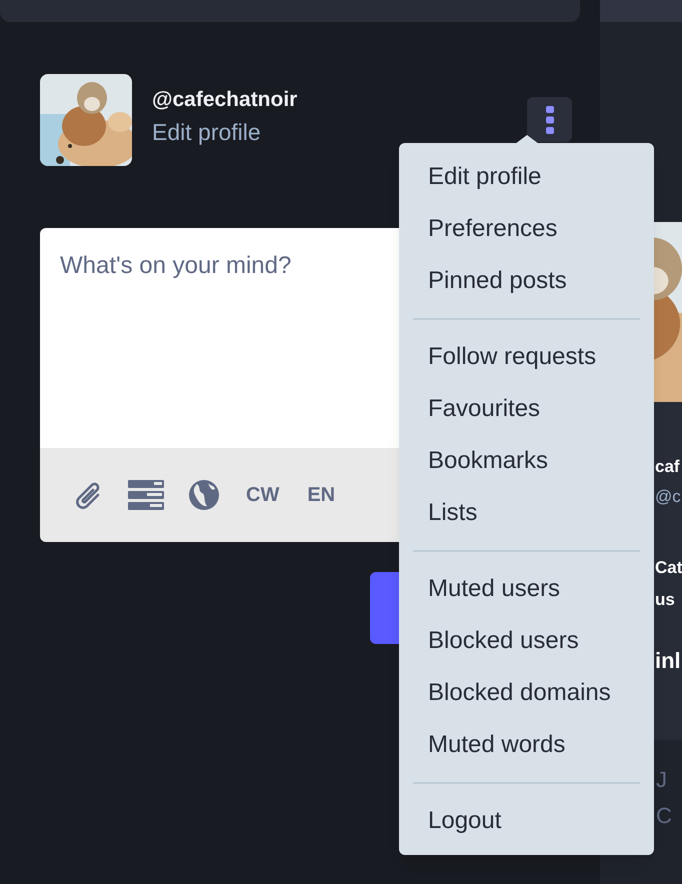  What do you see at coordinates (526, 821) in the screenshot?
I see `menu-item: Logout` at bounding box center [526, 821].